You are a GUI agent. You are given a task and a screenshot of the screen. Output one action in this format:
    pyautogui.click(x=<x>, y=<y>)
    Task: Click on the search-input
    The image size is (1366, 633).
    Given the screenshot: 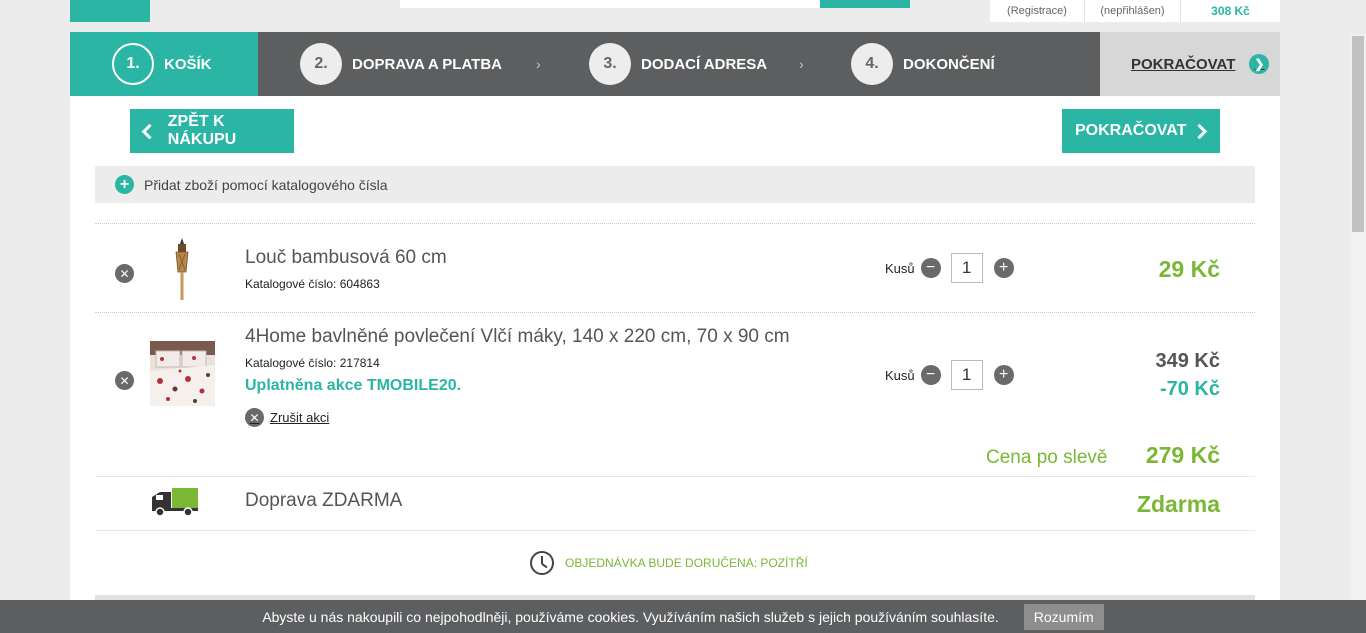 What is the action you would take?
    pyautogui.click(x=610, y=4)
    